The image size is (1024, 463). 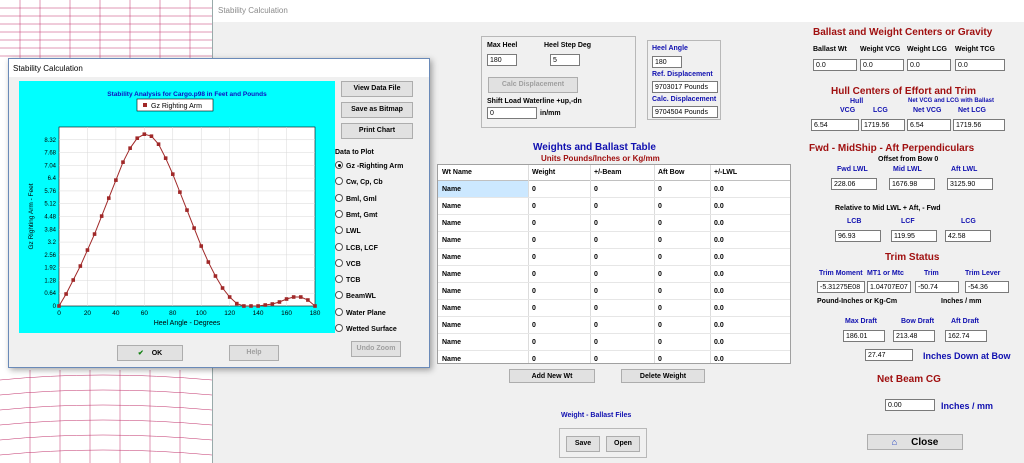 I want to click on close-button: ⌂ Close, so click(x=915, y=442).